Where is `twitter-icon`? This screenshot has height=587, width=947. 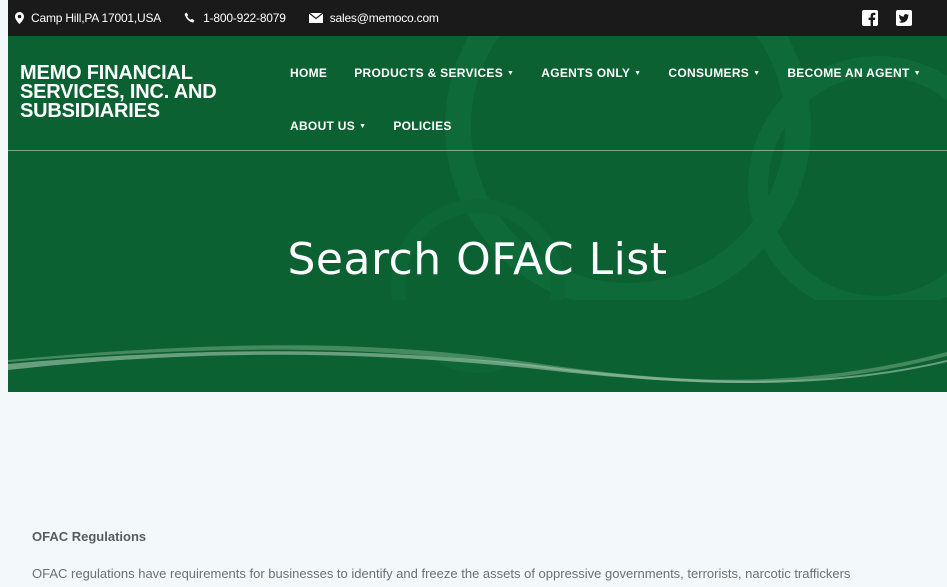
twitter-icon is located at coordinates (904, 18).